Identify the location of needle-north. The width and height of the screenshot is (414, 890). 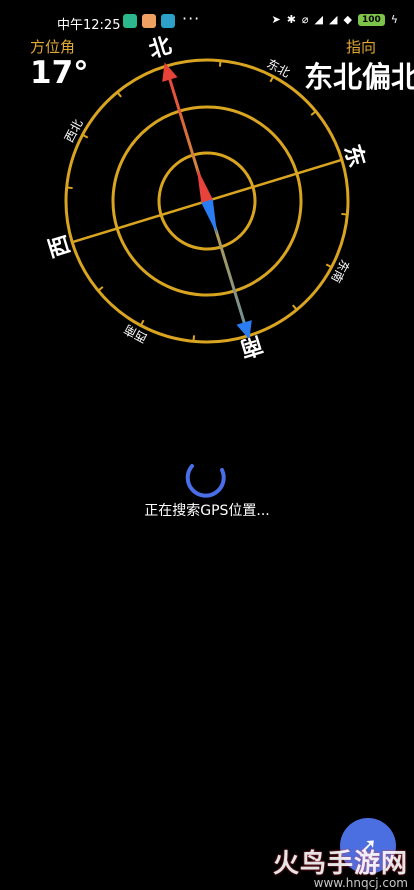
(204, 185).